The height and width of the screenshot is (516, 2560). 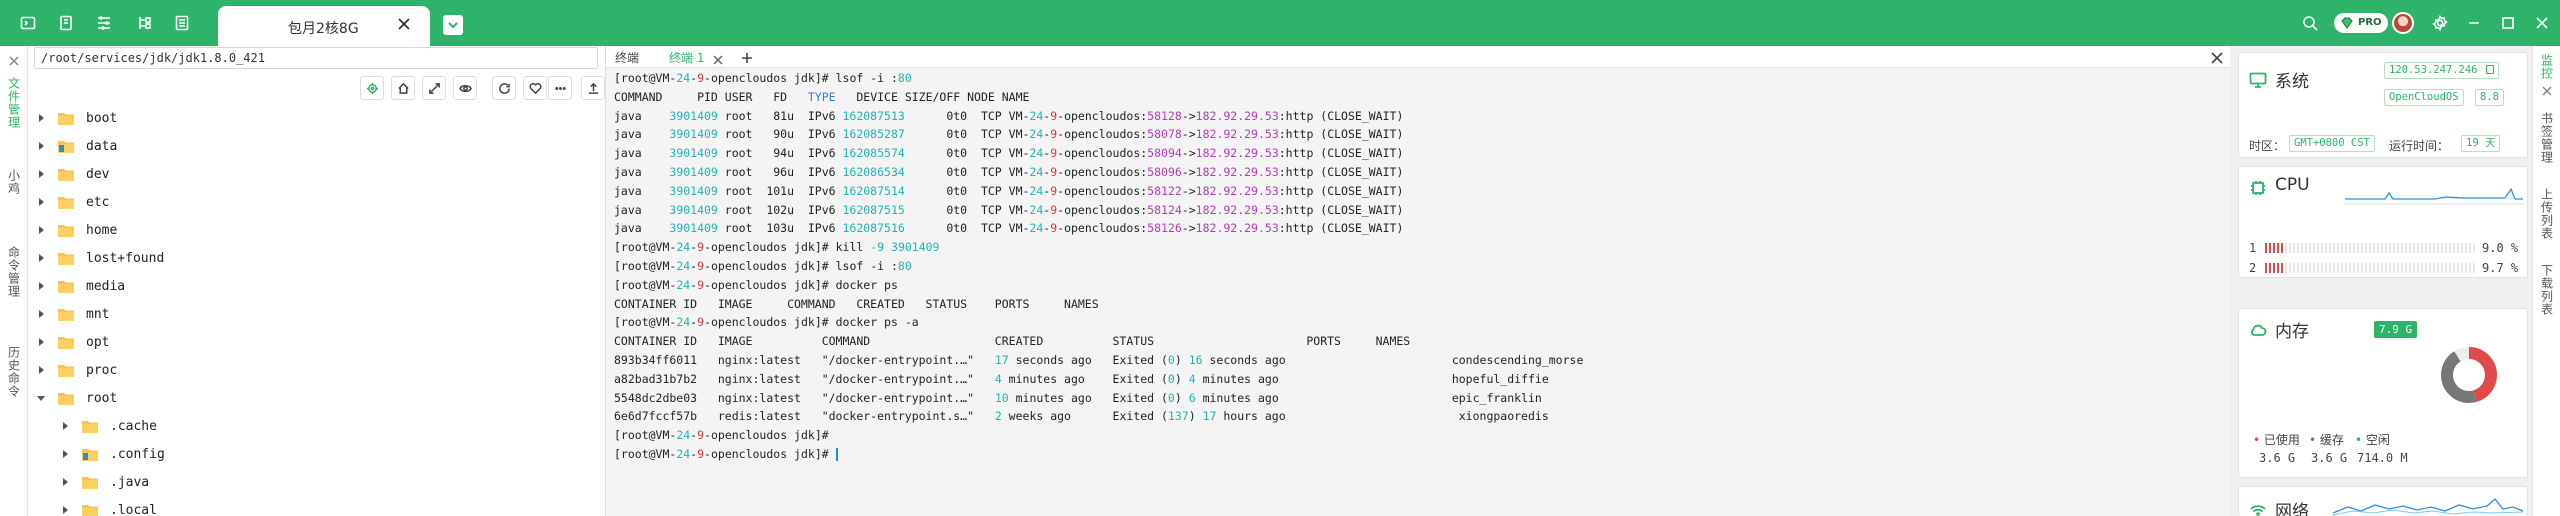 I want to click on upload-icon, so click(x=593, y=88).